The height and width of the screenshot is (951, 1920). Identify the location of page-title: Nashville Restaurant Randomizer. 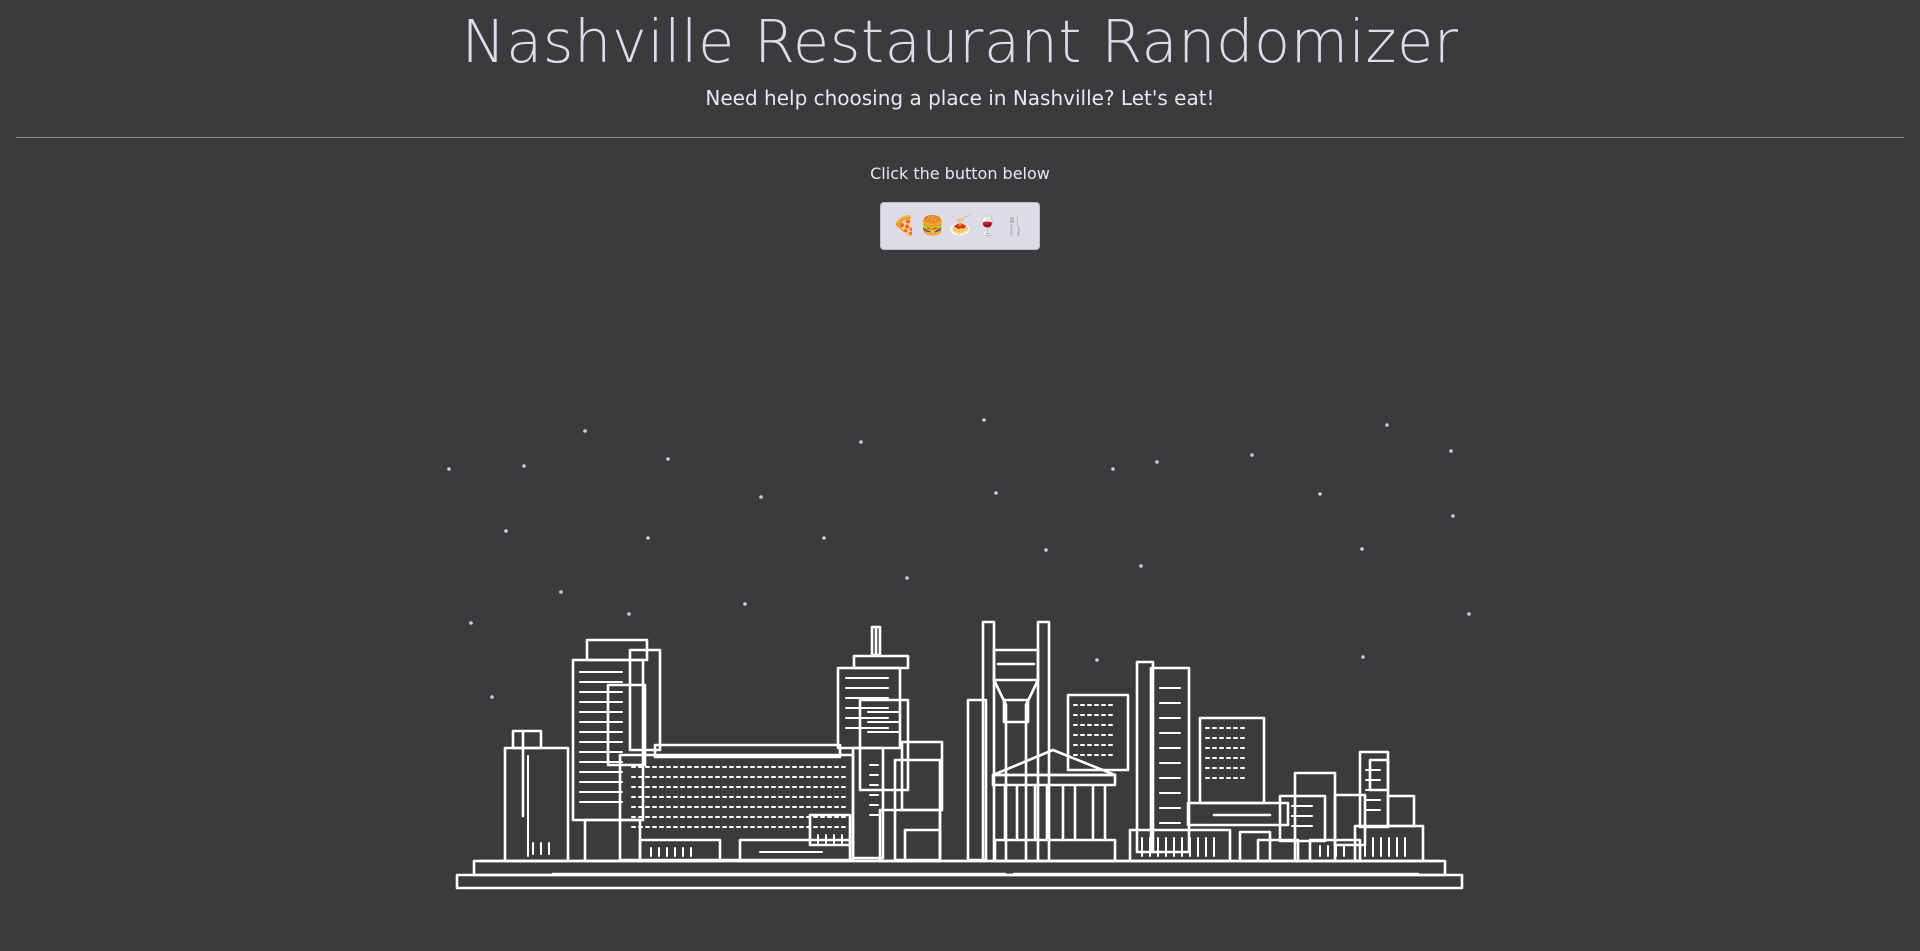
(960, 41).